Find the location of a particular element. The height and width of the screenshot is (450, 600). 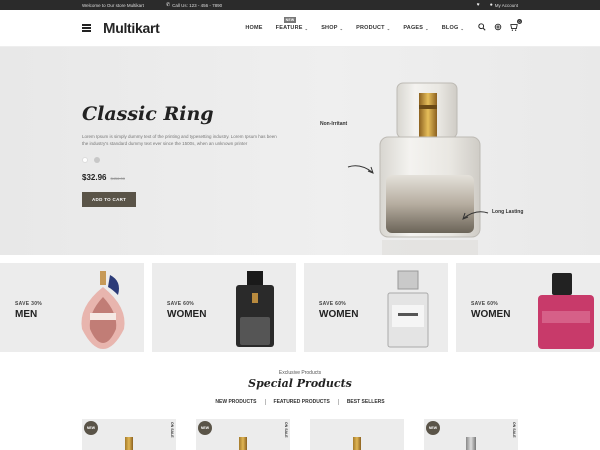

nav-feature: NEW FEATURE ⌄ is located at coordinates (292, 24).